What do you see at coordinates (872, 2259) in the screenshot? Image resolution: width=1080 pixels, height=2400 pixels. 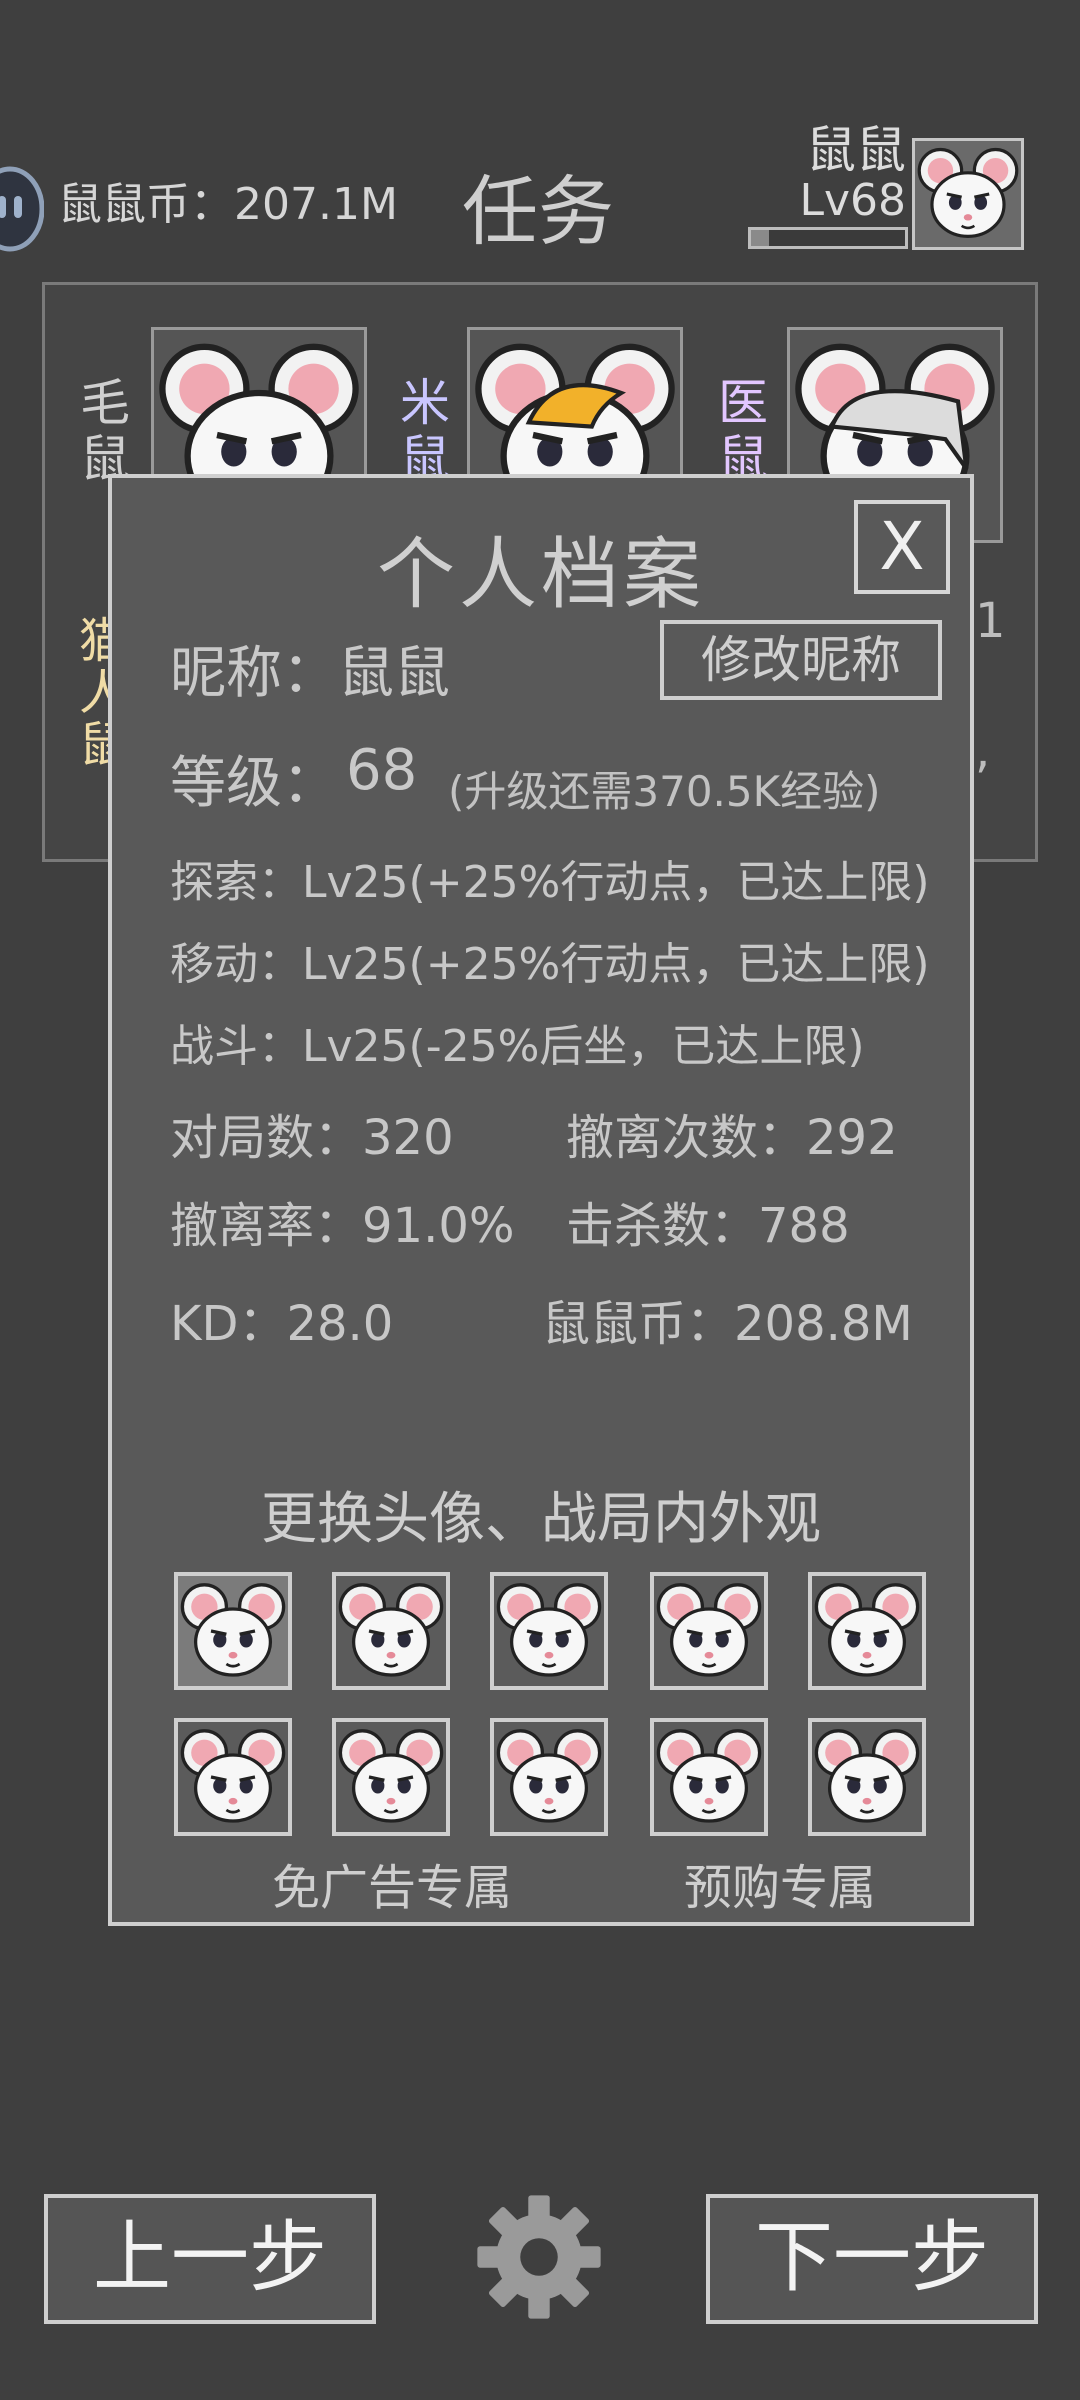 I see `next-step-button: 下一步` at bounding box center [872, 2259].